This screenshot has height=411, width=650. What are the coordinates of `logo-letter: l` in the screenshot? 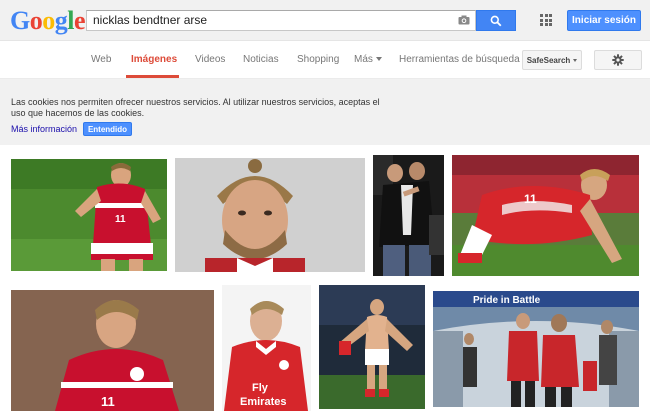 It's located at (70, 20).